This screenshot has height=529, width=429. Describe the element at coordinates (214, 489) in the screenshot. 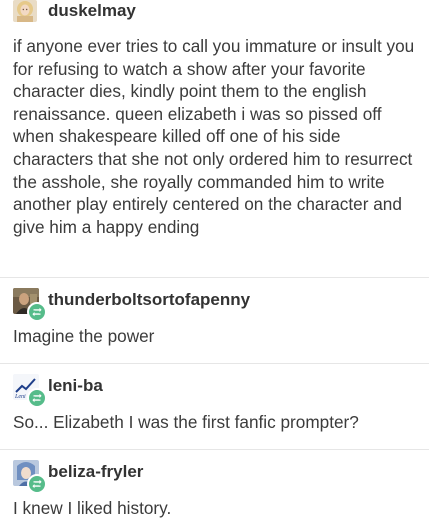

I see `post-beliza-fryler: beliza-fryler I knew I liked history.` at that location.